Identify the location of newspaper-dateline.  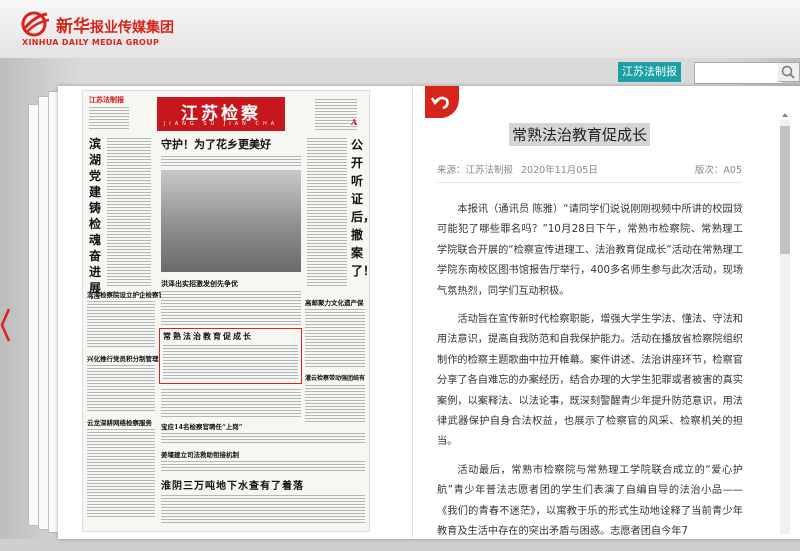
(109, 117).